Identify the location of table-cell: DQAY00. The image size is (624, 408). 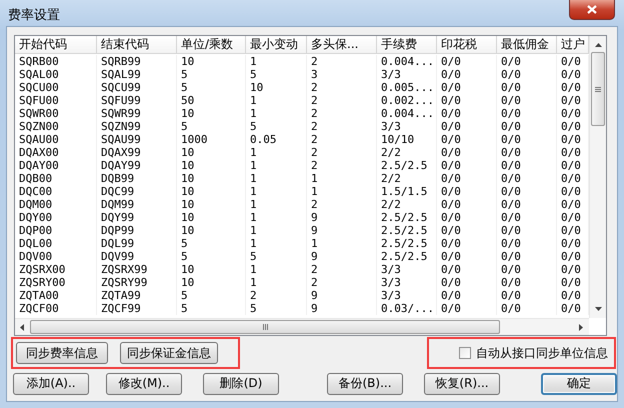
(56, 165).